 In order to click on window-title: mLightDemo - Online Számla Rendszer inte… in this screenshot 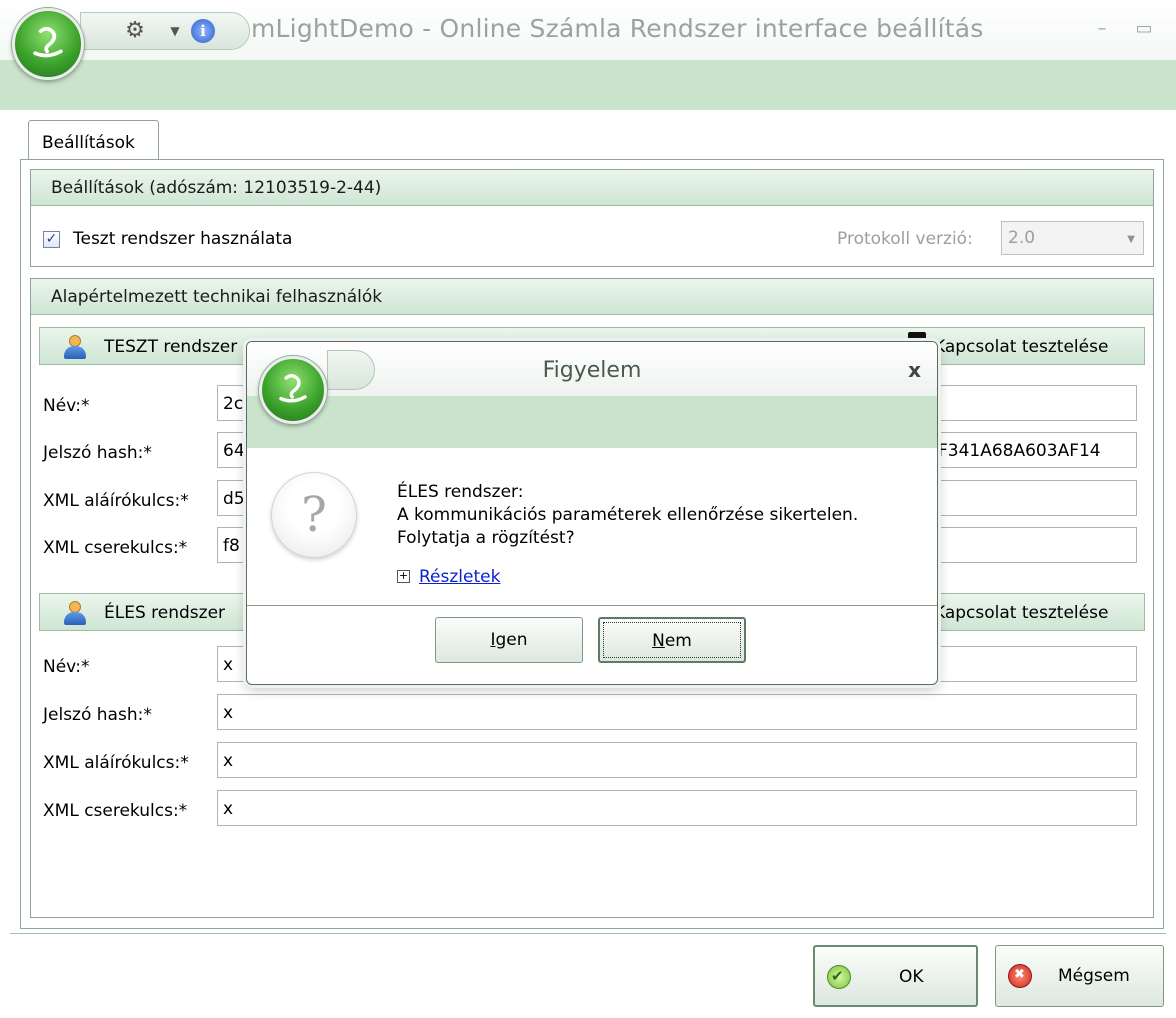, I will do `click(617, 28)`.